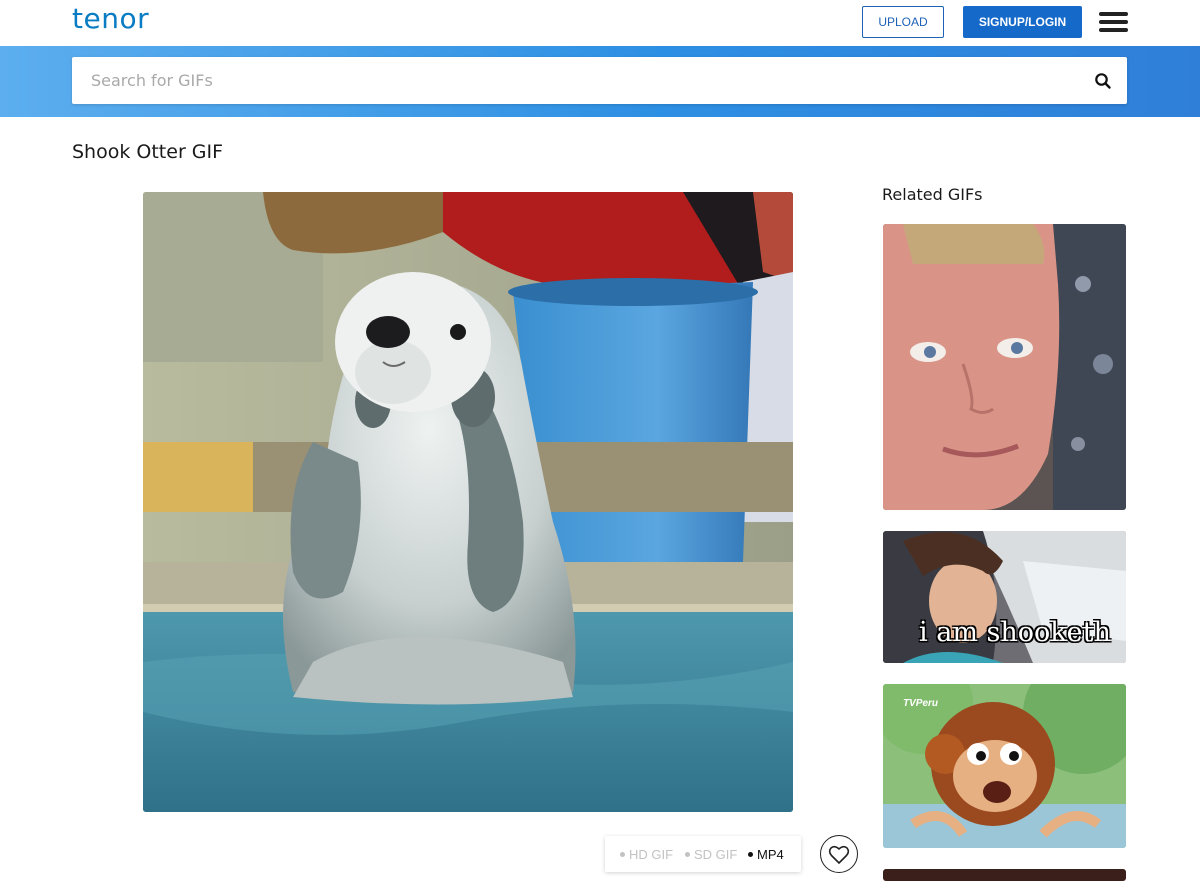 This screenshot has height=881, width=1200. What do you see at coordinates (572, 80) in the screenshot?
I see `search-input` at bounding box center [572, 80].